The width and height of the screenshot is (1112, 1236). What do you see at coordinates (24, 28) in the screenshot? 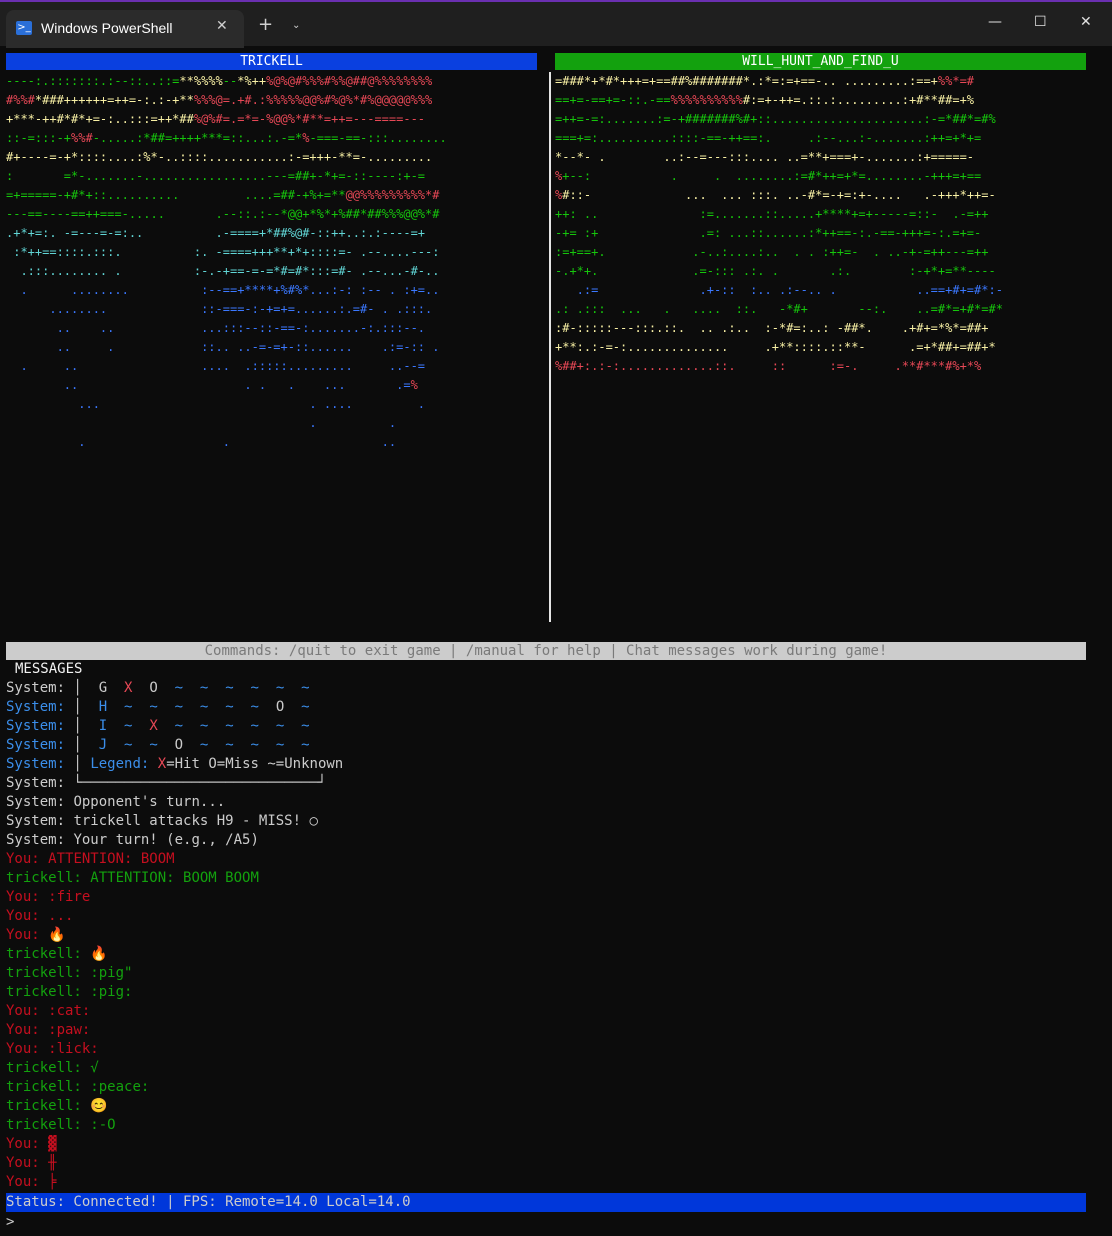
I see `powershell-icon: >_` at bounding box center [24, 28].